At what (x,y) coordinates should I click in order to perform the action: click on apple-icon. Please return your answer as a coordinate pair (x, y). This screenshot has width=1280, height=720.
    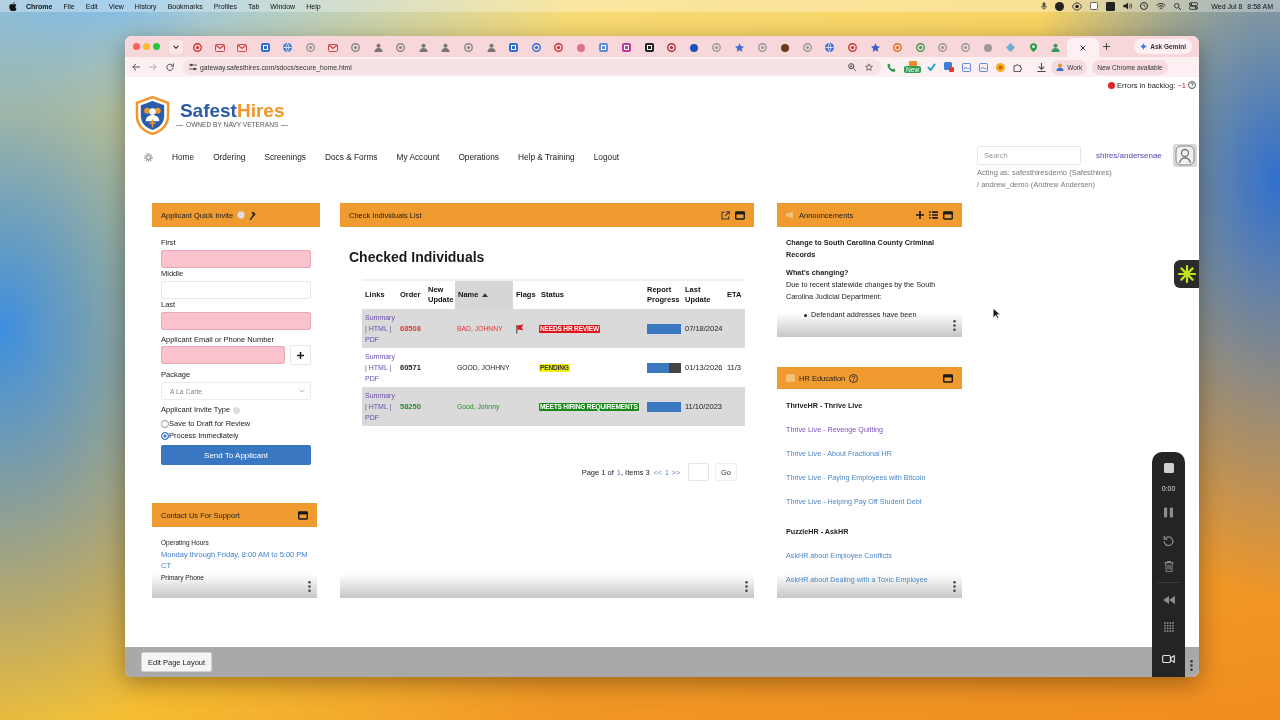
    Looking at the image, I should click on (13, 6).